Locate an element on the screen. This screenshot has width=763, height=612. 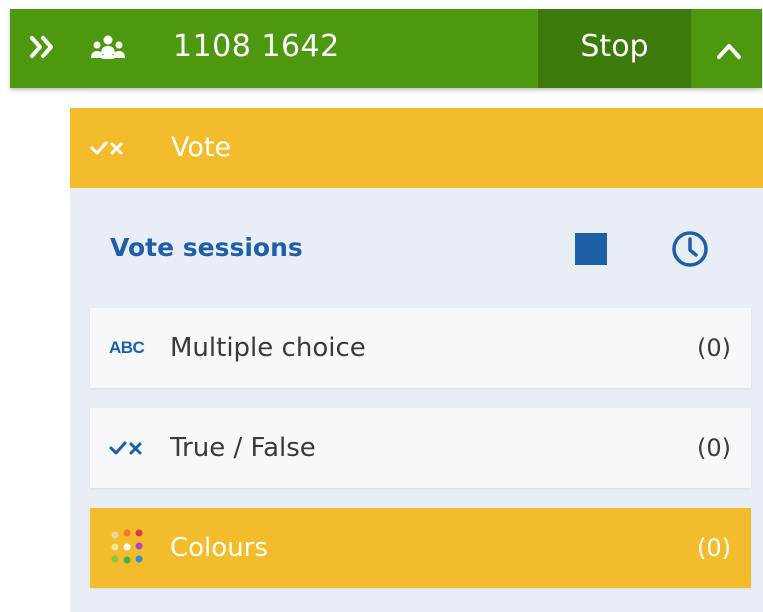
collapse-button is located at coordinates (729, 51).